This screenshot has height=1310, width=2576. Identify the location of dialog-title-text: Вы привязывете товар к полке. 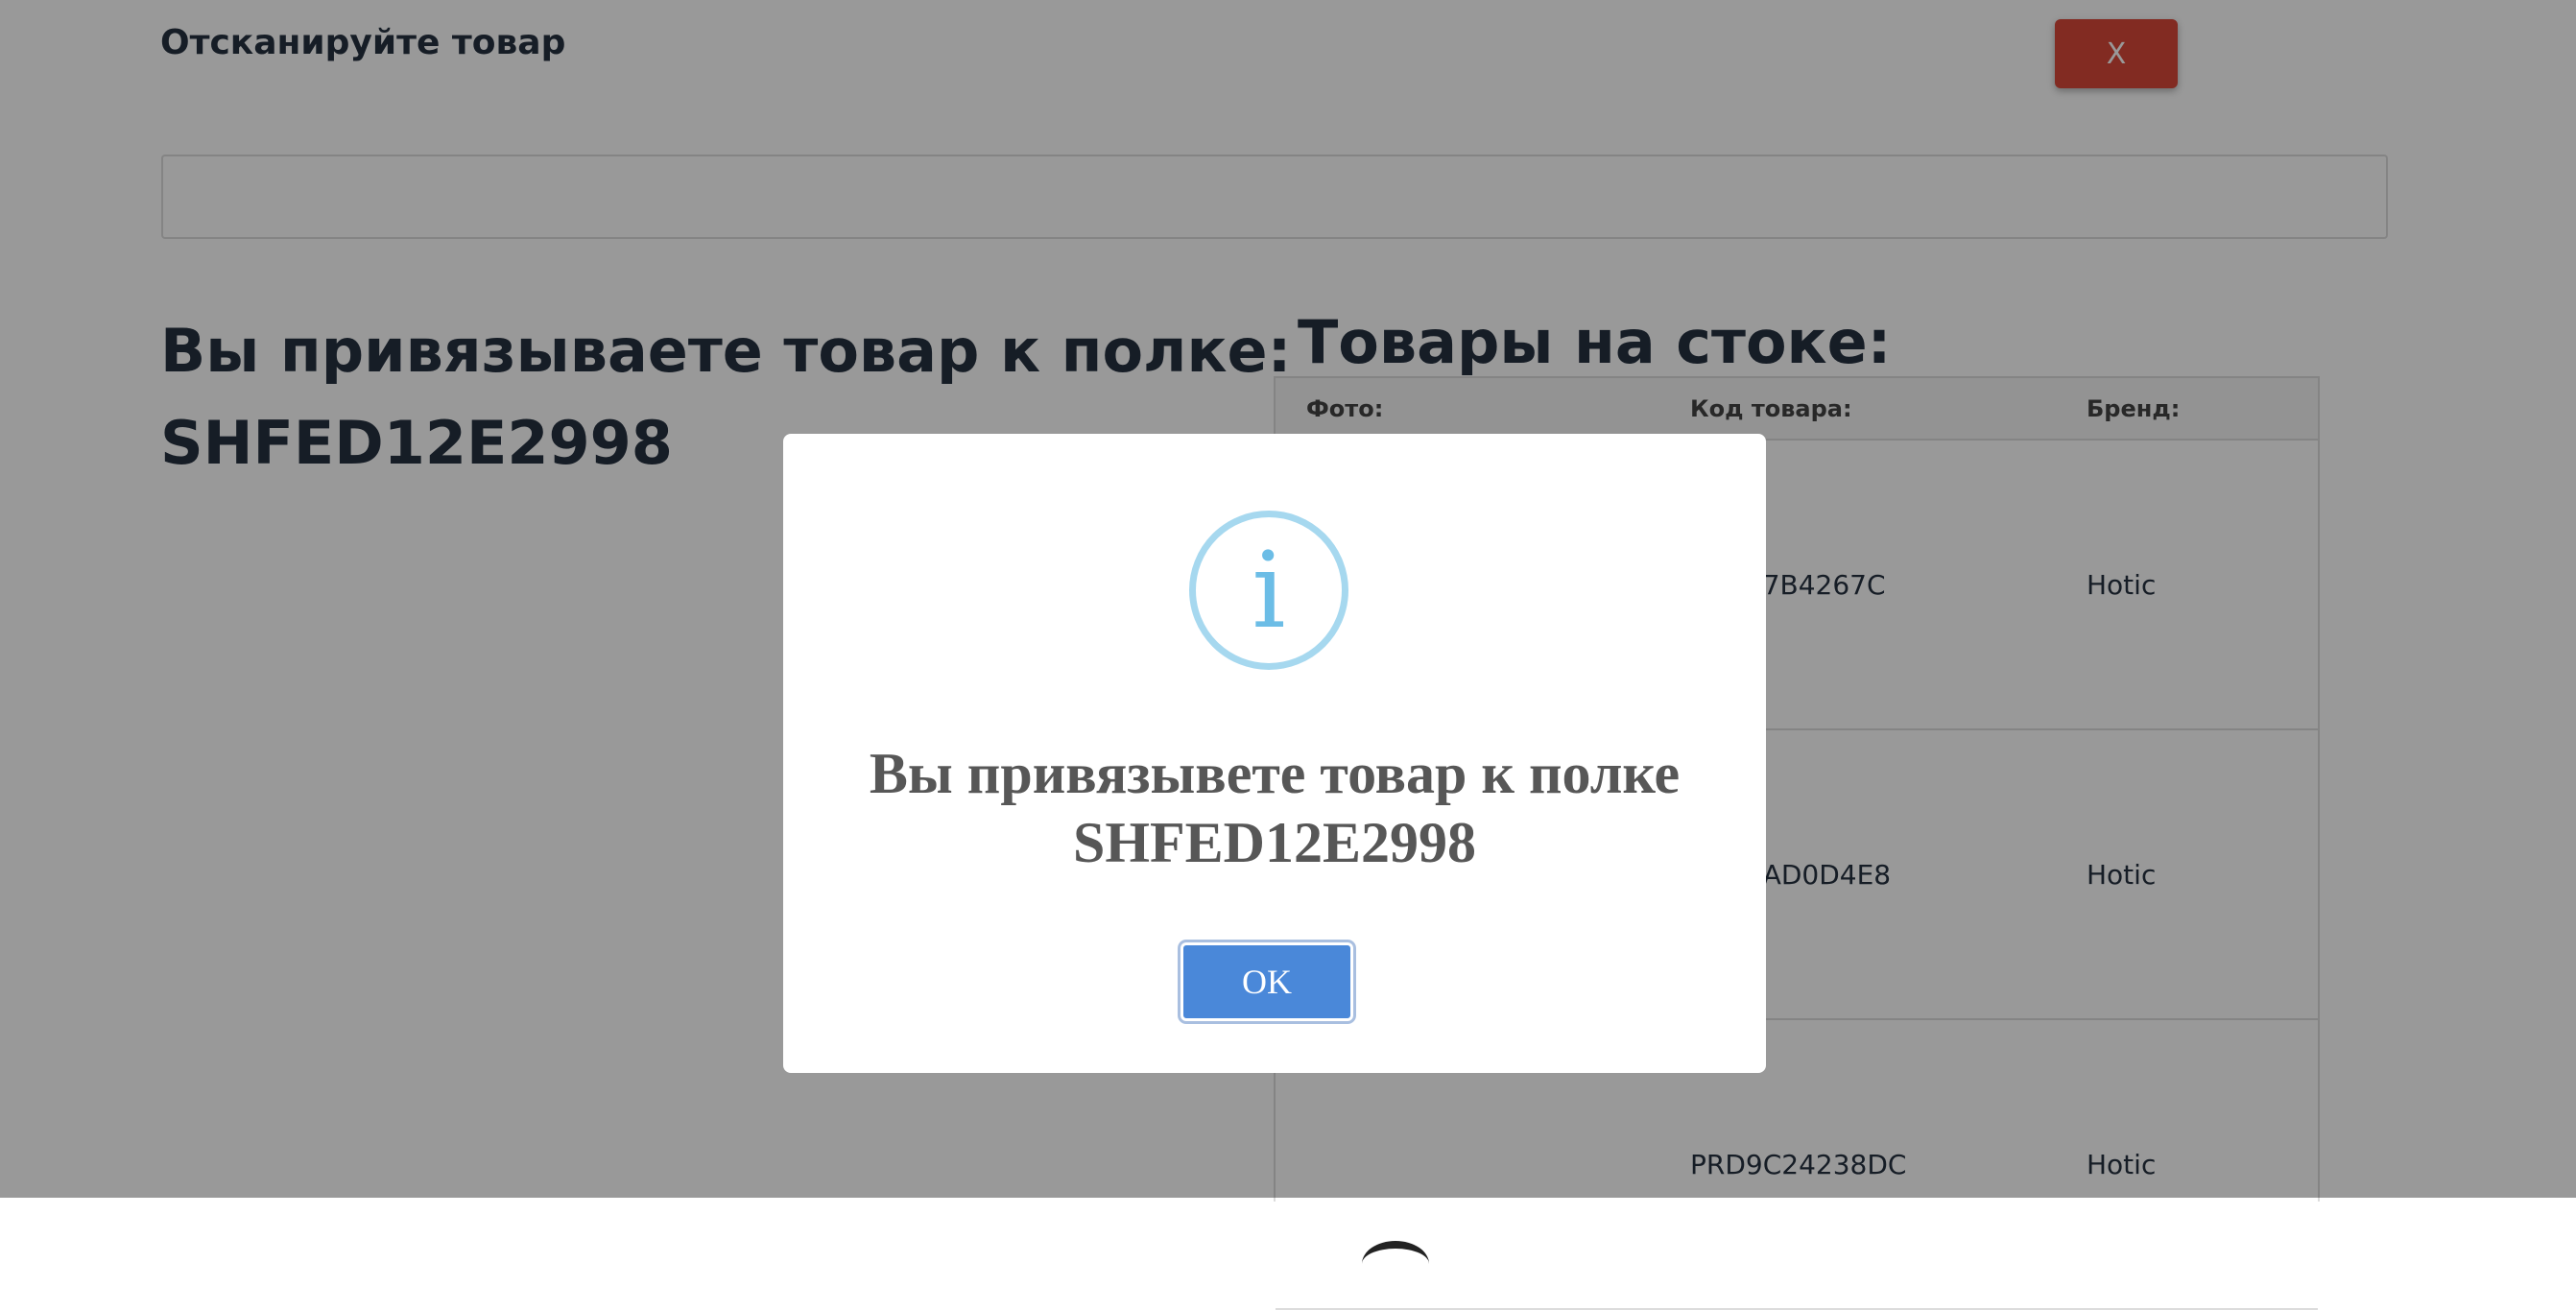
(1275, 773).